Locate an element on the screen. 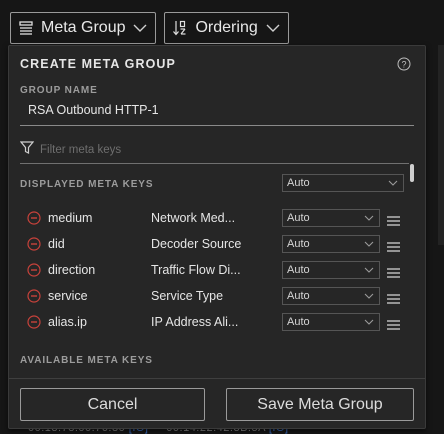  meta-key-row: did Decoder Source Auto is located at coordinates (217, 245).